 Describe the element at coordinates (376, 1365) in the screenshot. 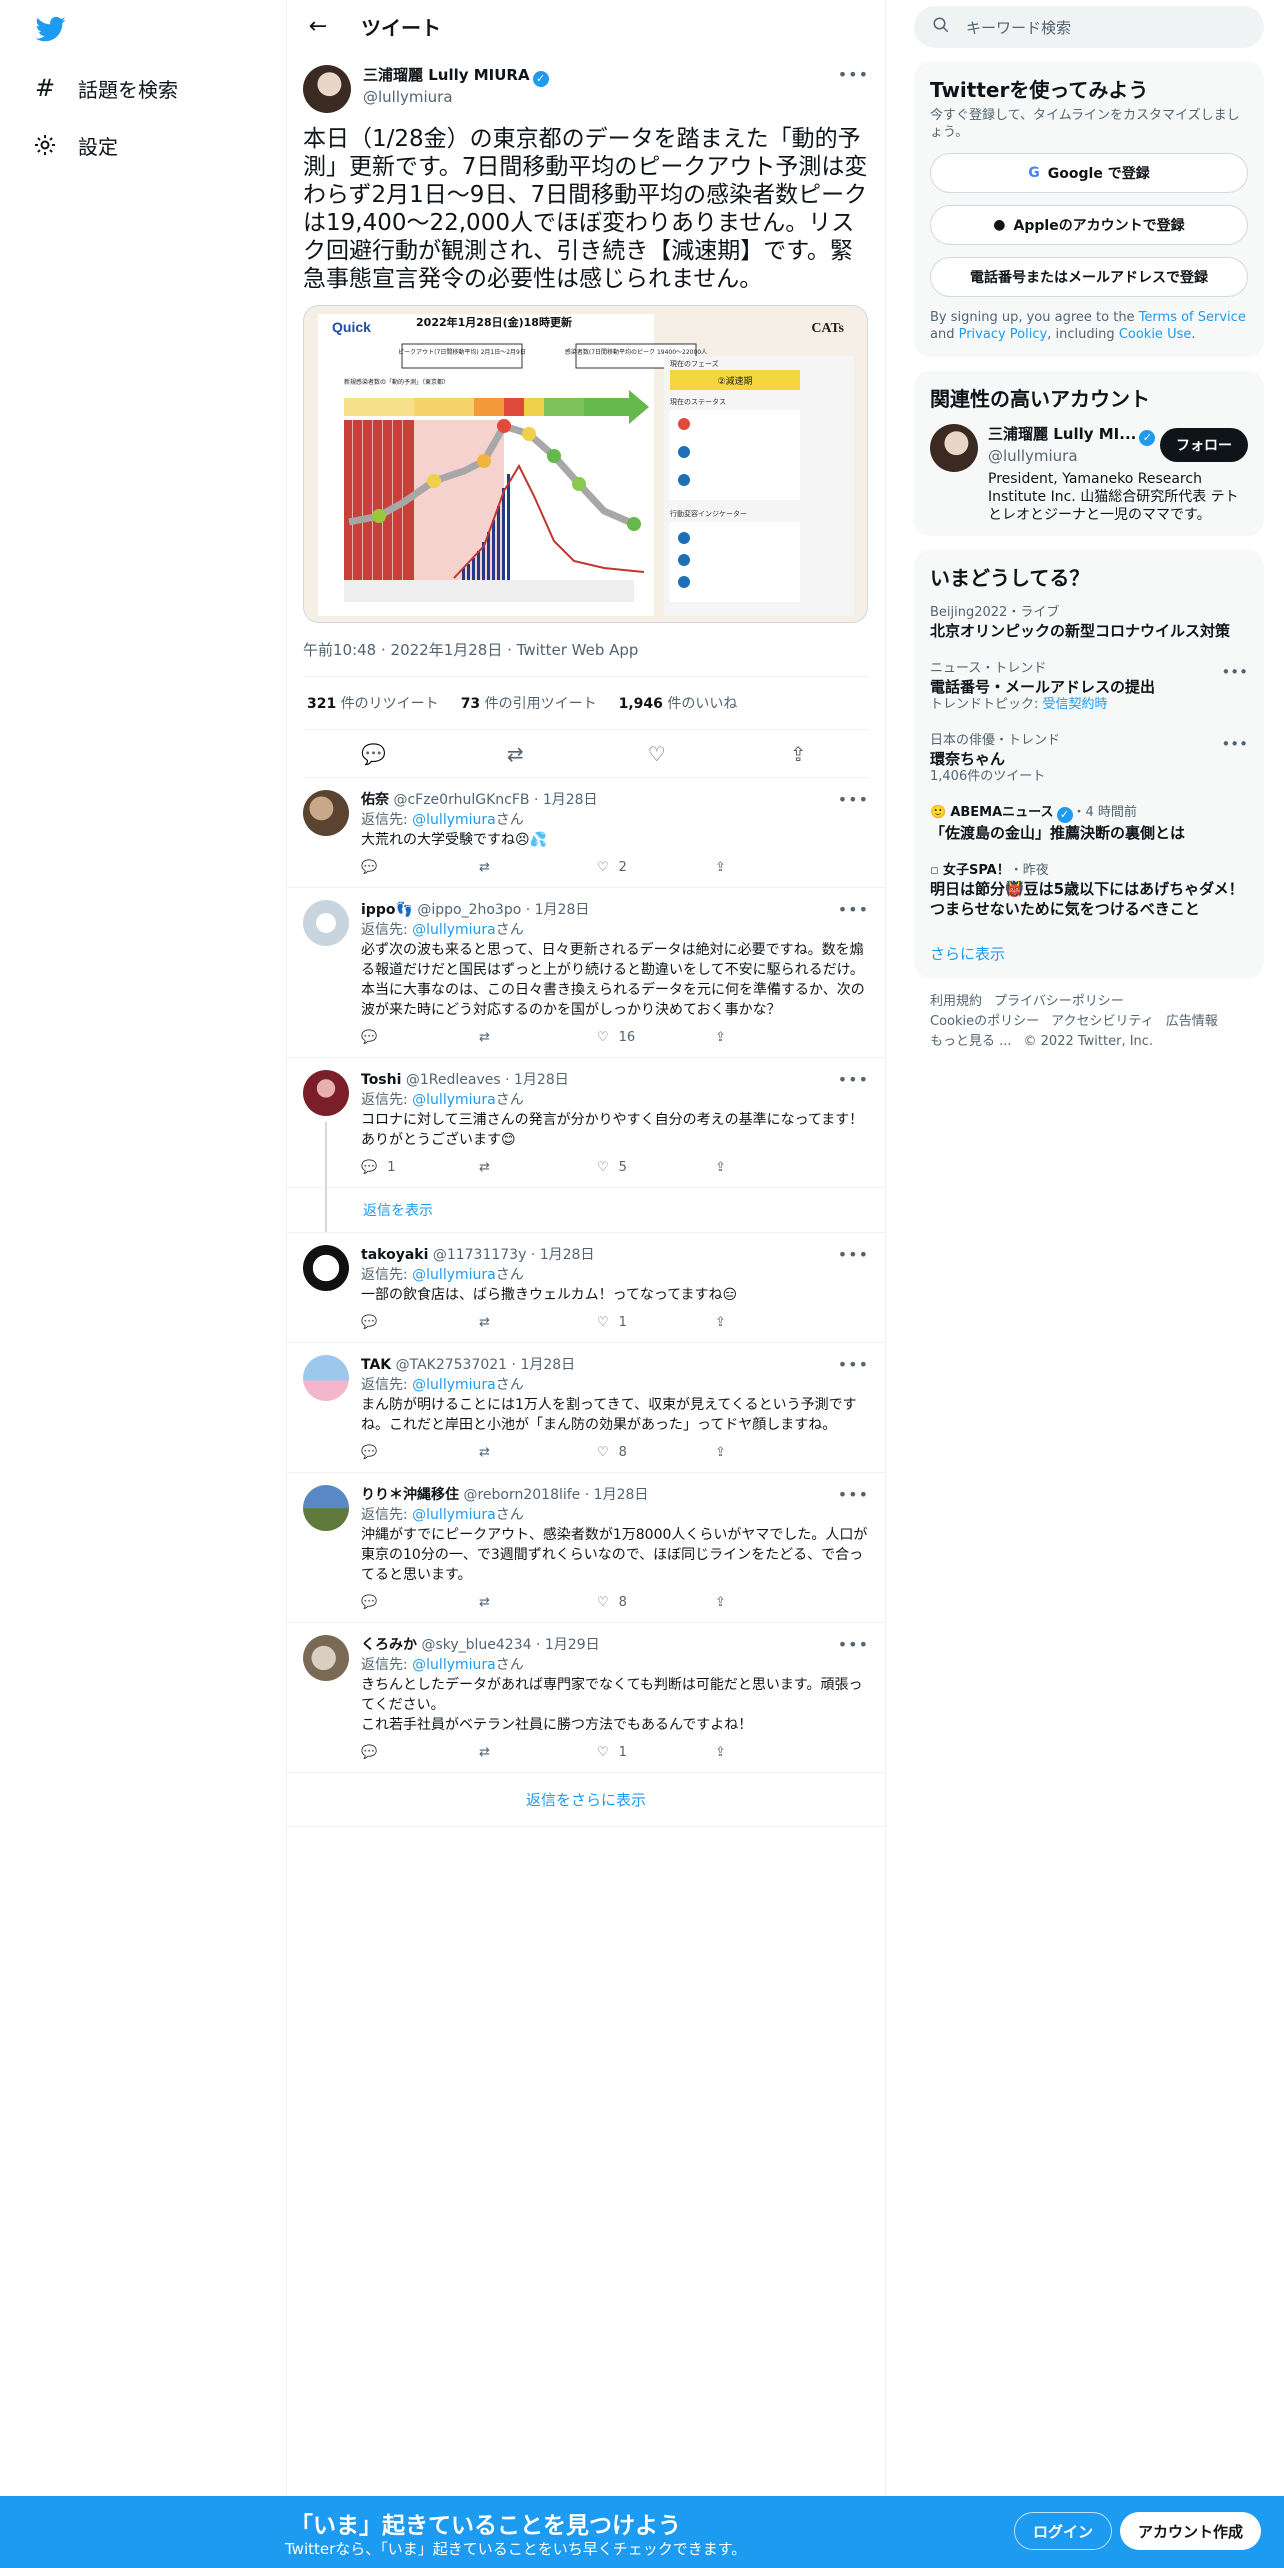

I see `reply-author-name: TAK` at that location.